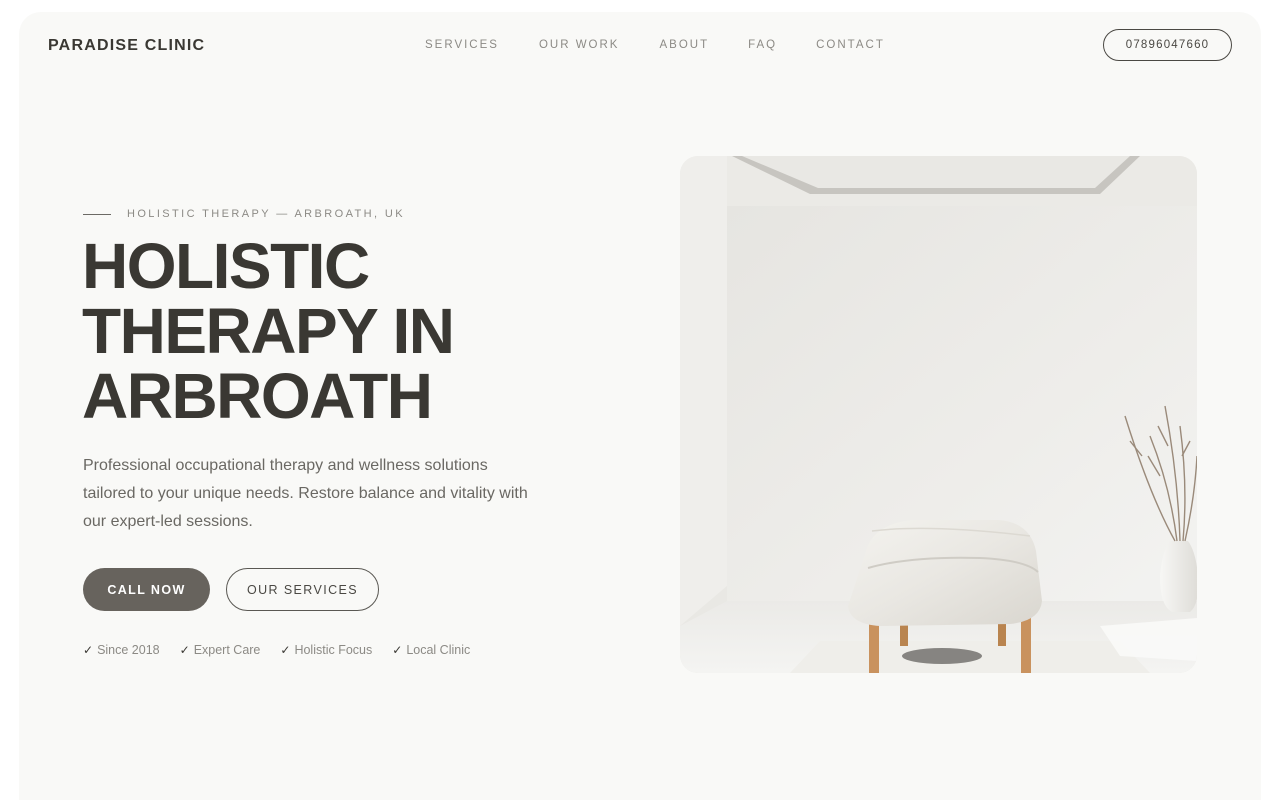 Image resolution: width=1280 pixels, height=800 pixels. I want to click on badge-since-2018: ✓ Since 2018, so click(121, 650).